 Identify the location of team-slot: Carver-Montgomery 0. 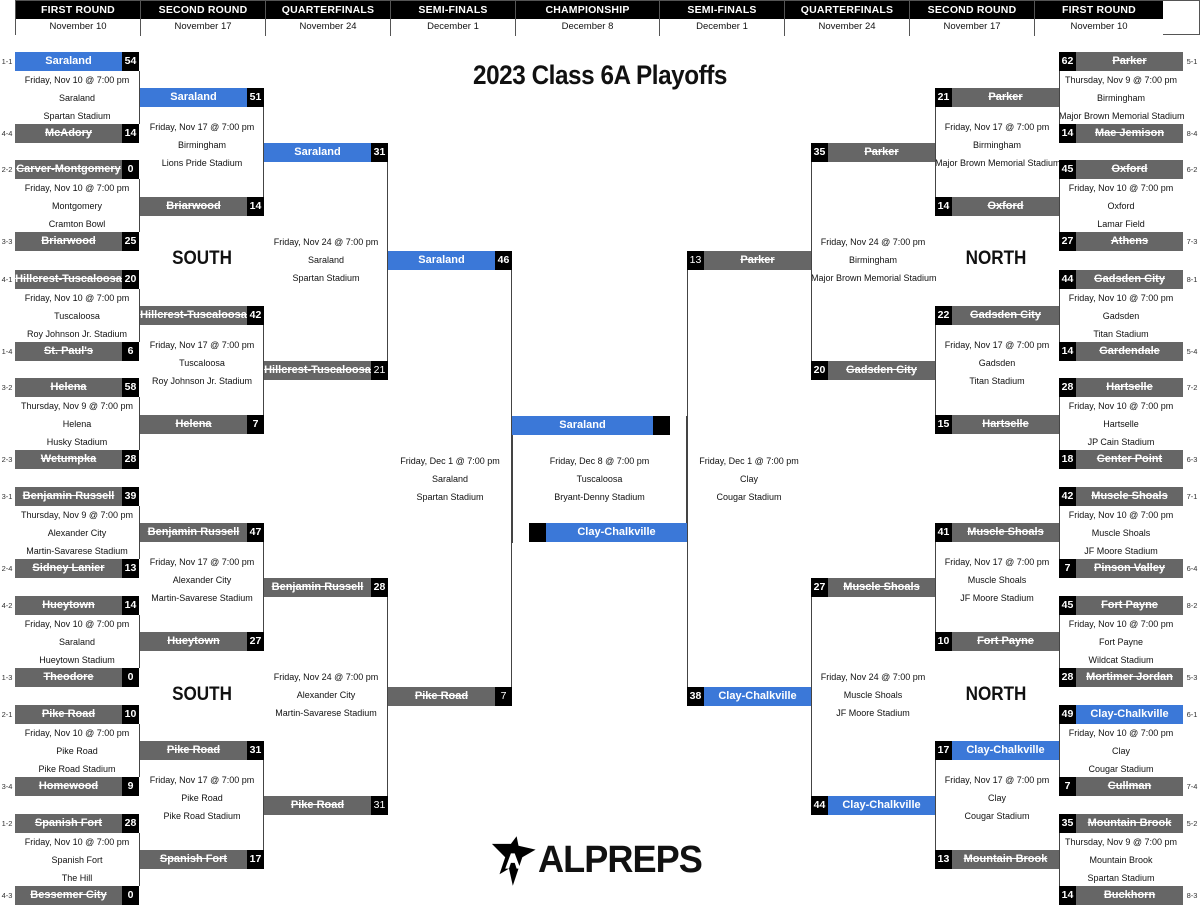
(77, 169).